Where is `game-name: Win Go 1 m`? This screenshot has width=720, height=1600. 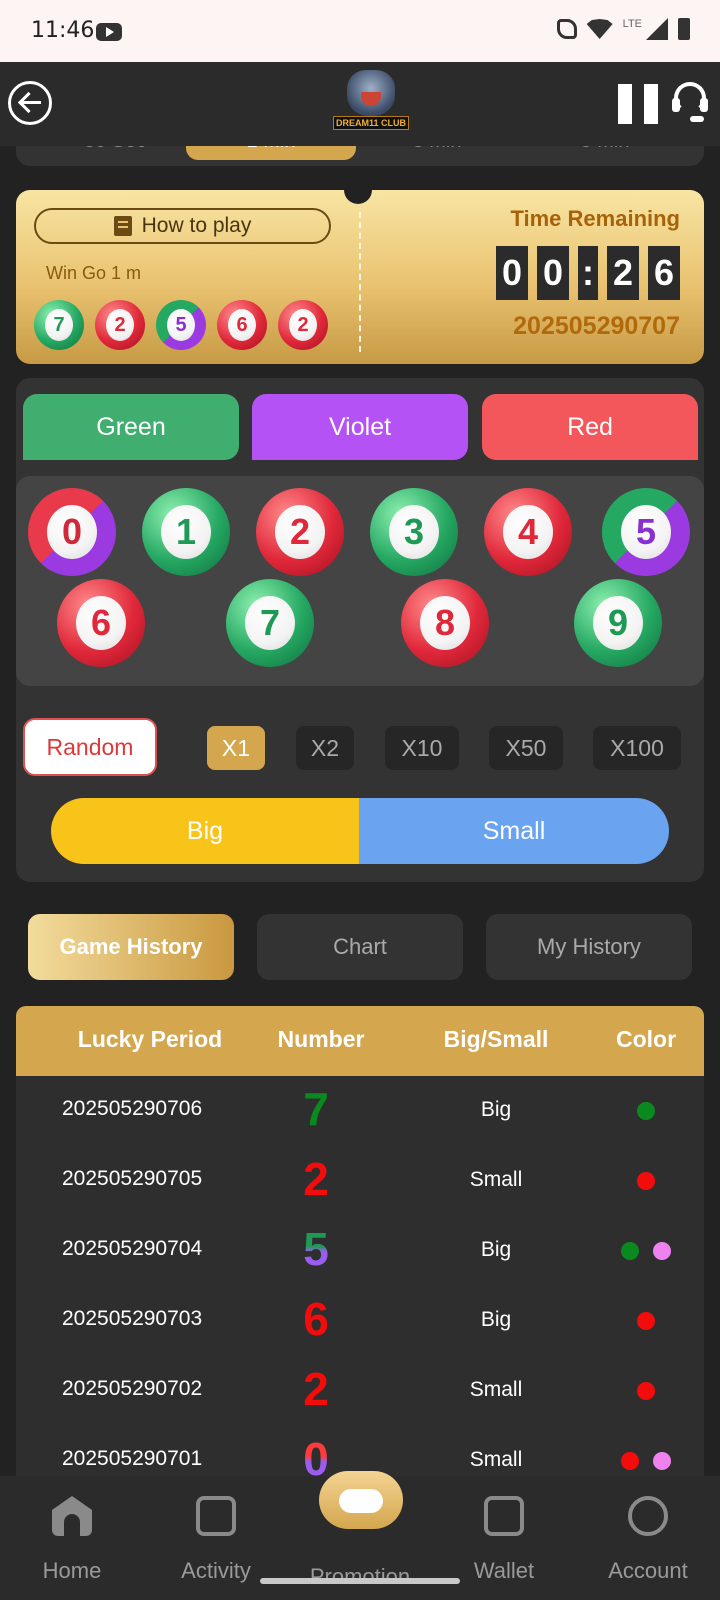
game-name: Win Go 1 m is located at coordinates (94, 273).